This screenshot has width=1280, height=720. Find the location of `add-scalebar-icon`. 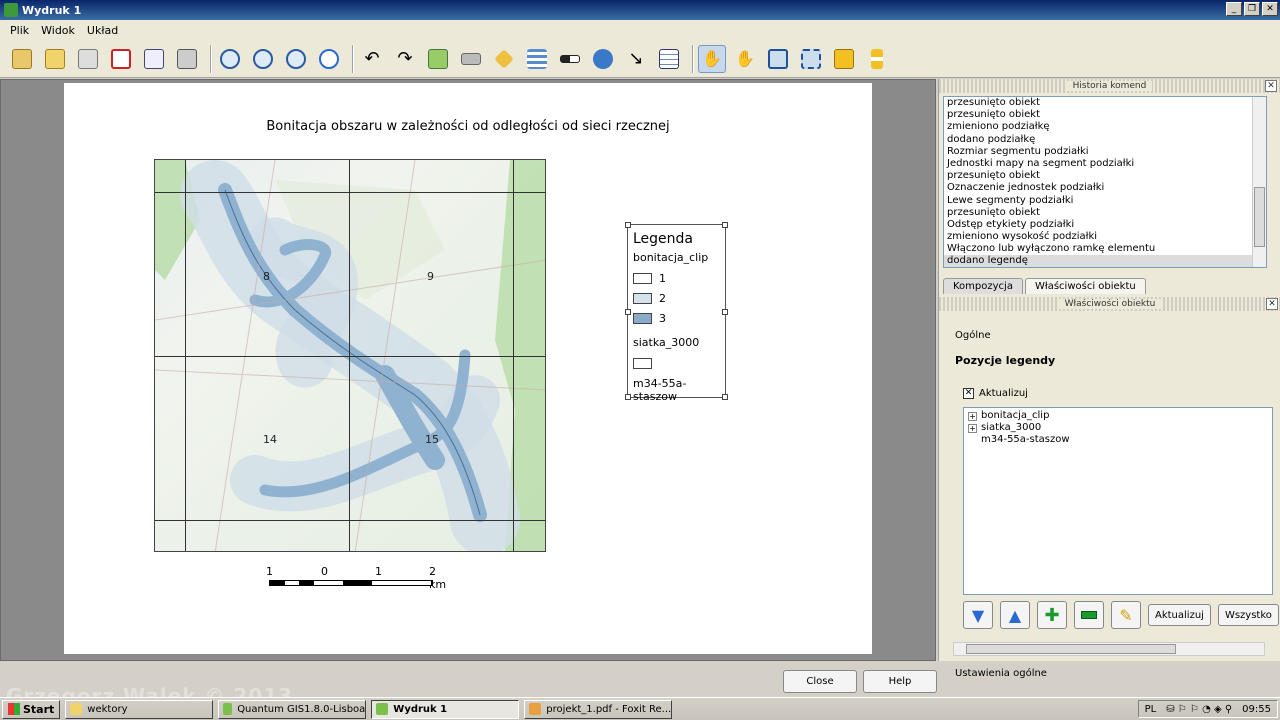

add-scalebar-icon is located at coordinates (570, 59).